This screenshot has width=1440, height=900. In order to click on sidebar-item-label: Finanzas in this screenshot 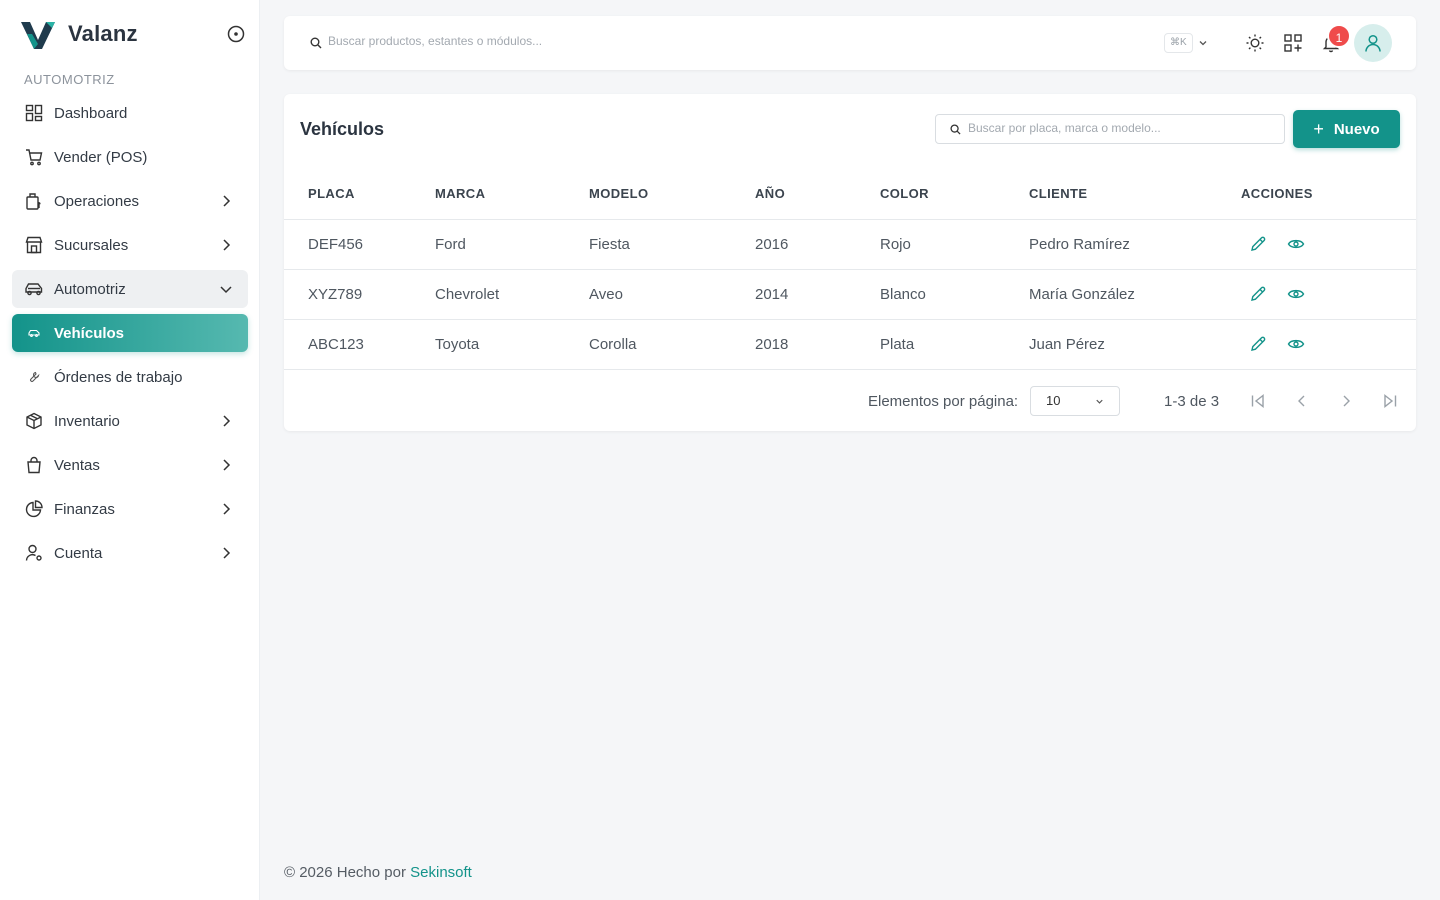, I will do `click(84, 509)`.